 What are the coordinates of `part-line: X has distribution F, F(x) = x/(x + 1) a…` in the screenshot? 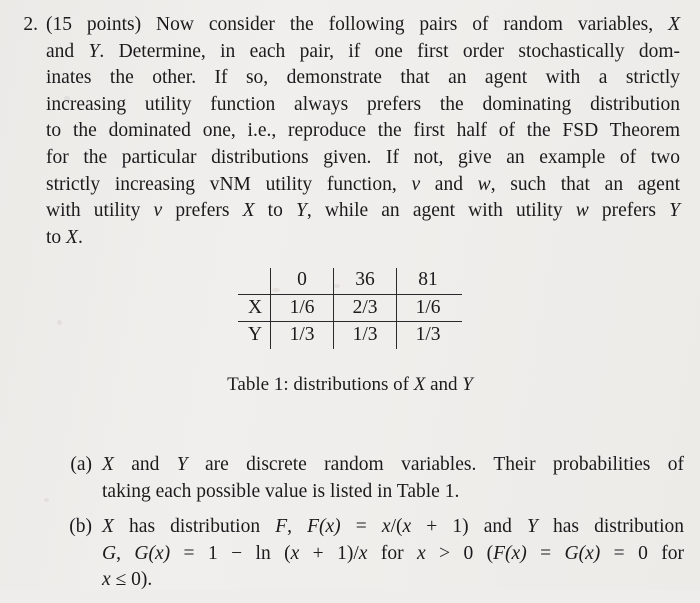 It's located at (393, 527).